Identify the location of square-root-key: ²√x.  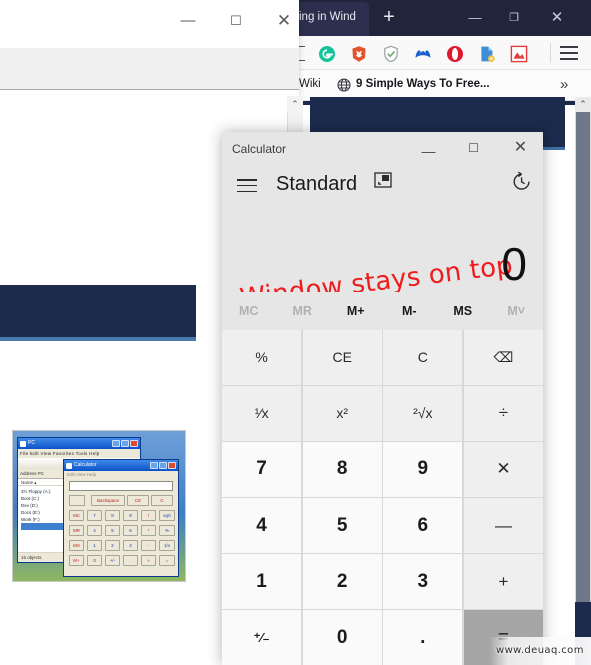
(423, 413).